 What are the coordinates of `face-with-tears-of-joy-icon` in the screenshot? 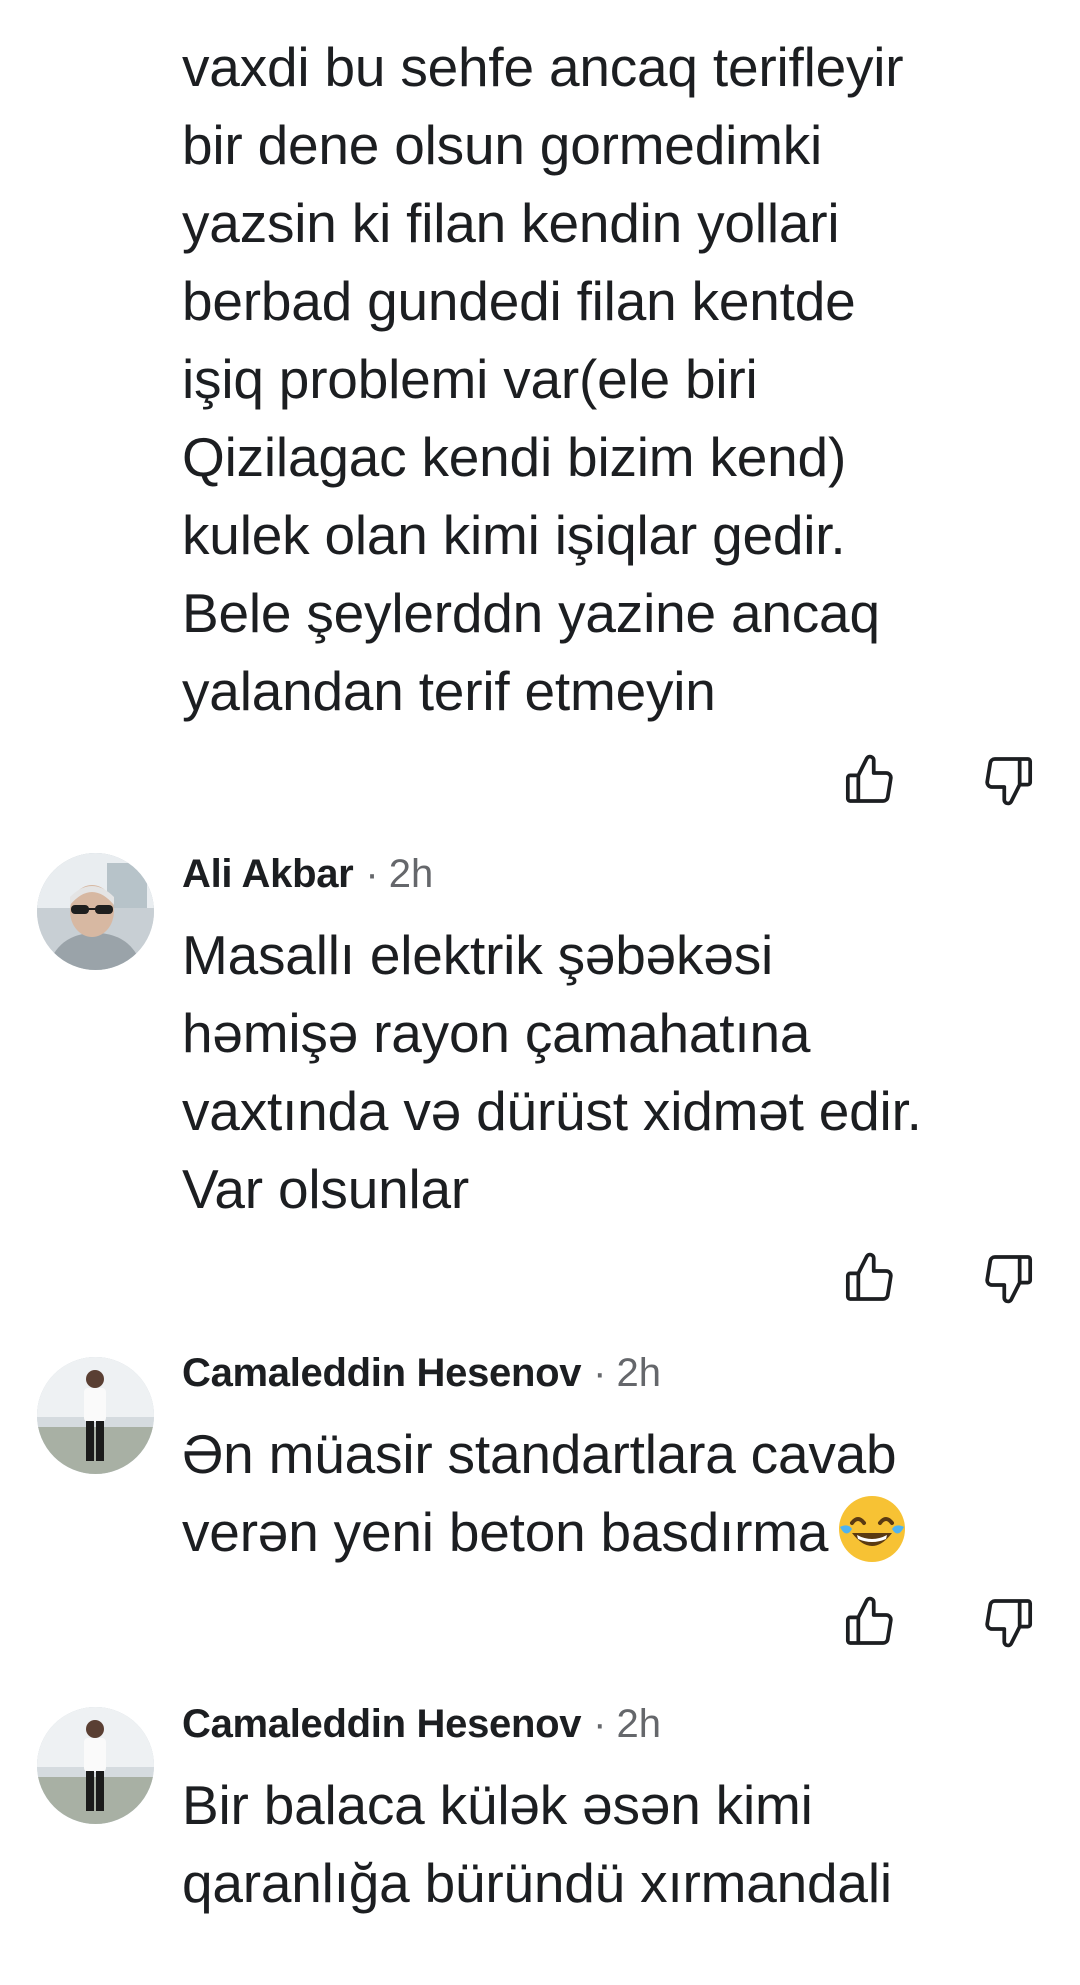 It's located at (872, 1529).